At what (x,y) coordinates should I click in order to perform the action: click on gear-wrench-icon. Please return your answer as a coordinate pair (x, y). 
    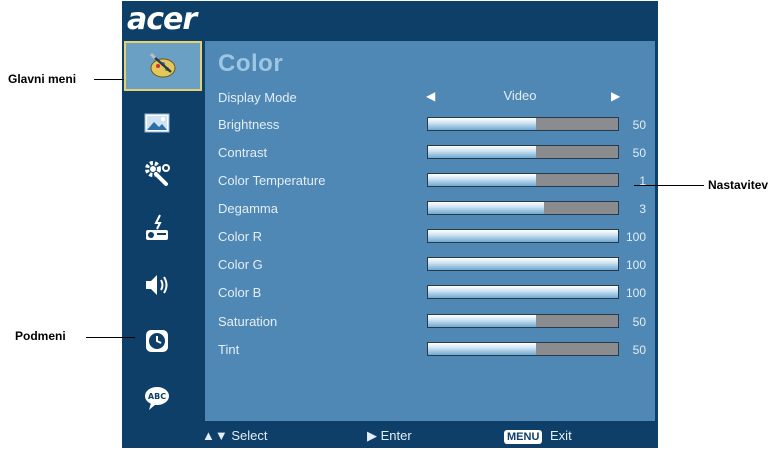
    Looking at the image, I should click on (157, 173).